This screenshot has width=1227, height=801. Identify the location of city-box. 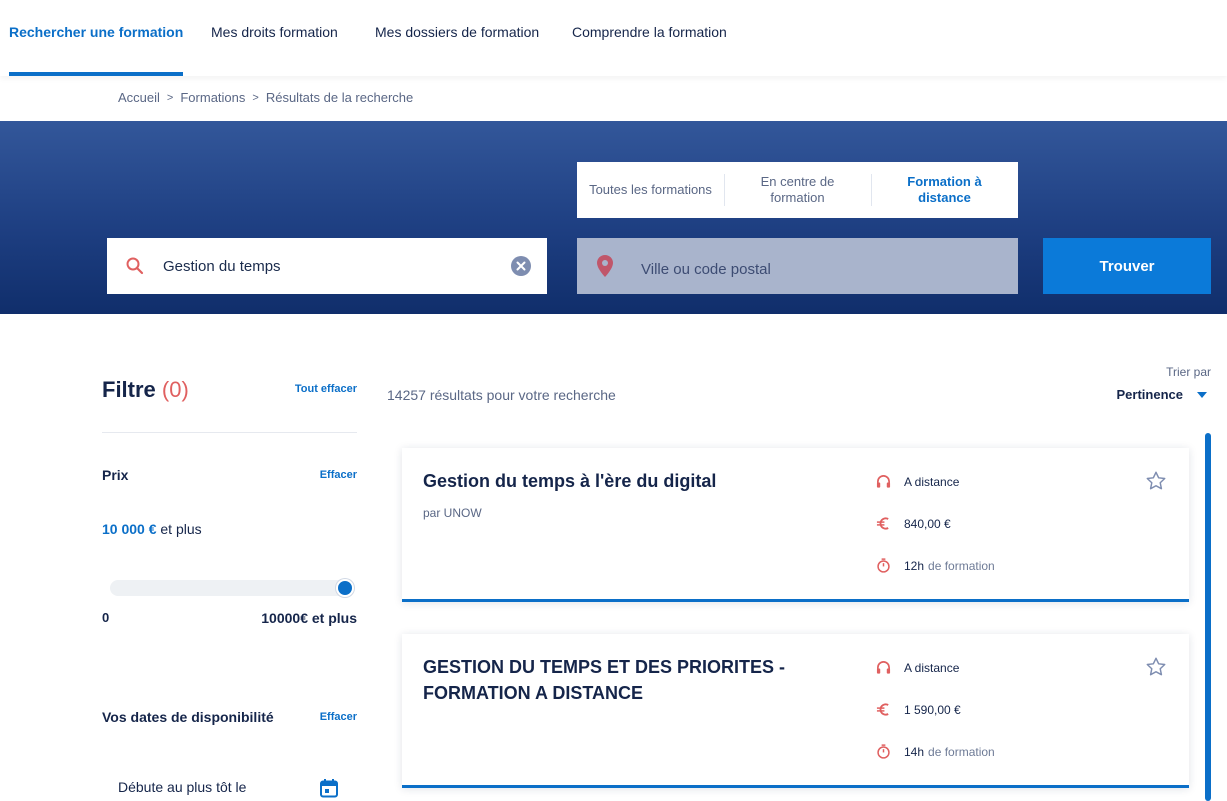
(797, 269).